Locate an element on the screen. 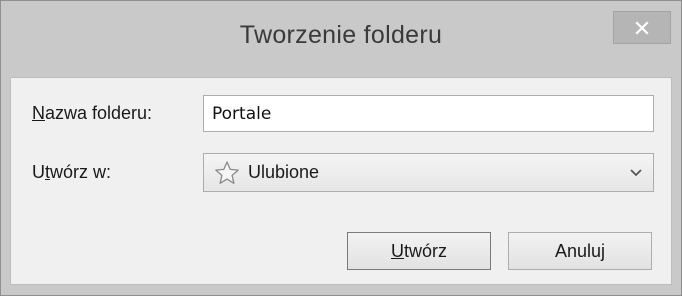 The image size is (682, 296). chevron-down-icon is located at coordinates (636, 173).